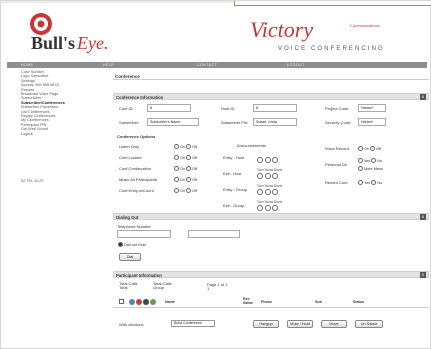  Describe the element at coordinates (32, 181) in the screenshot. I see `sidebar-status: 02 TEL 10-07` at that location.